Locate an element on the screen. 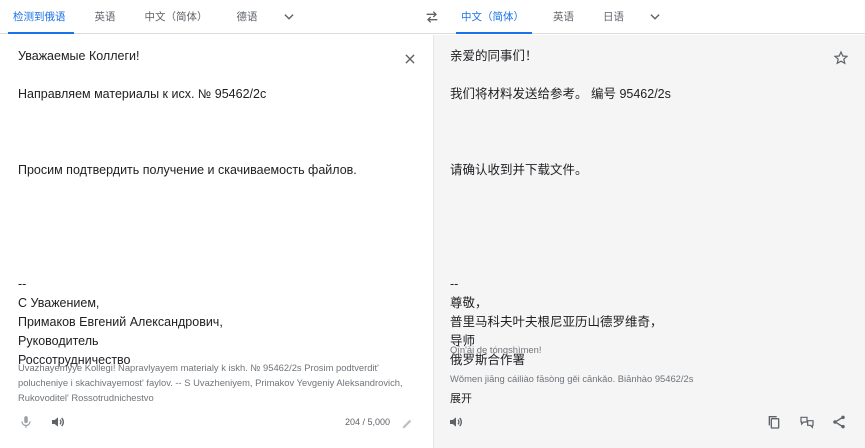 The height and width of the screenshot is (448, 865). edit-button is located at coordinates (407, 423).